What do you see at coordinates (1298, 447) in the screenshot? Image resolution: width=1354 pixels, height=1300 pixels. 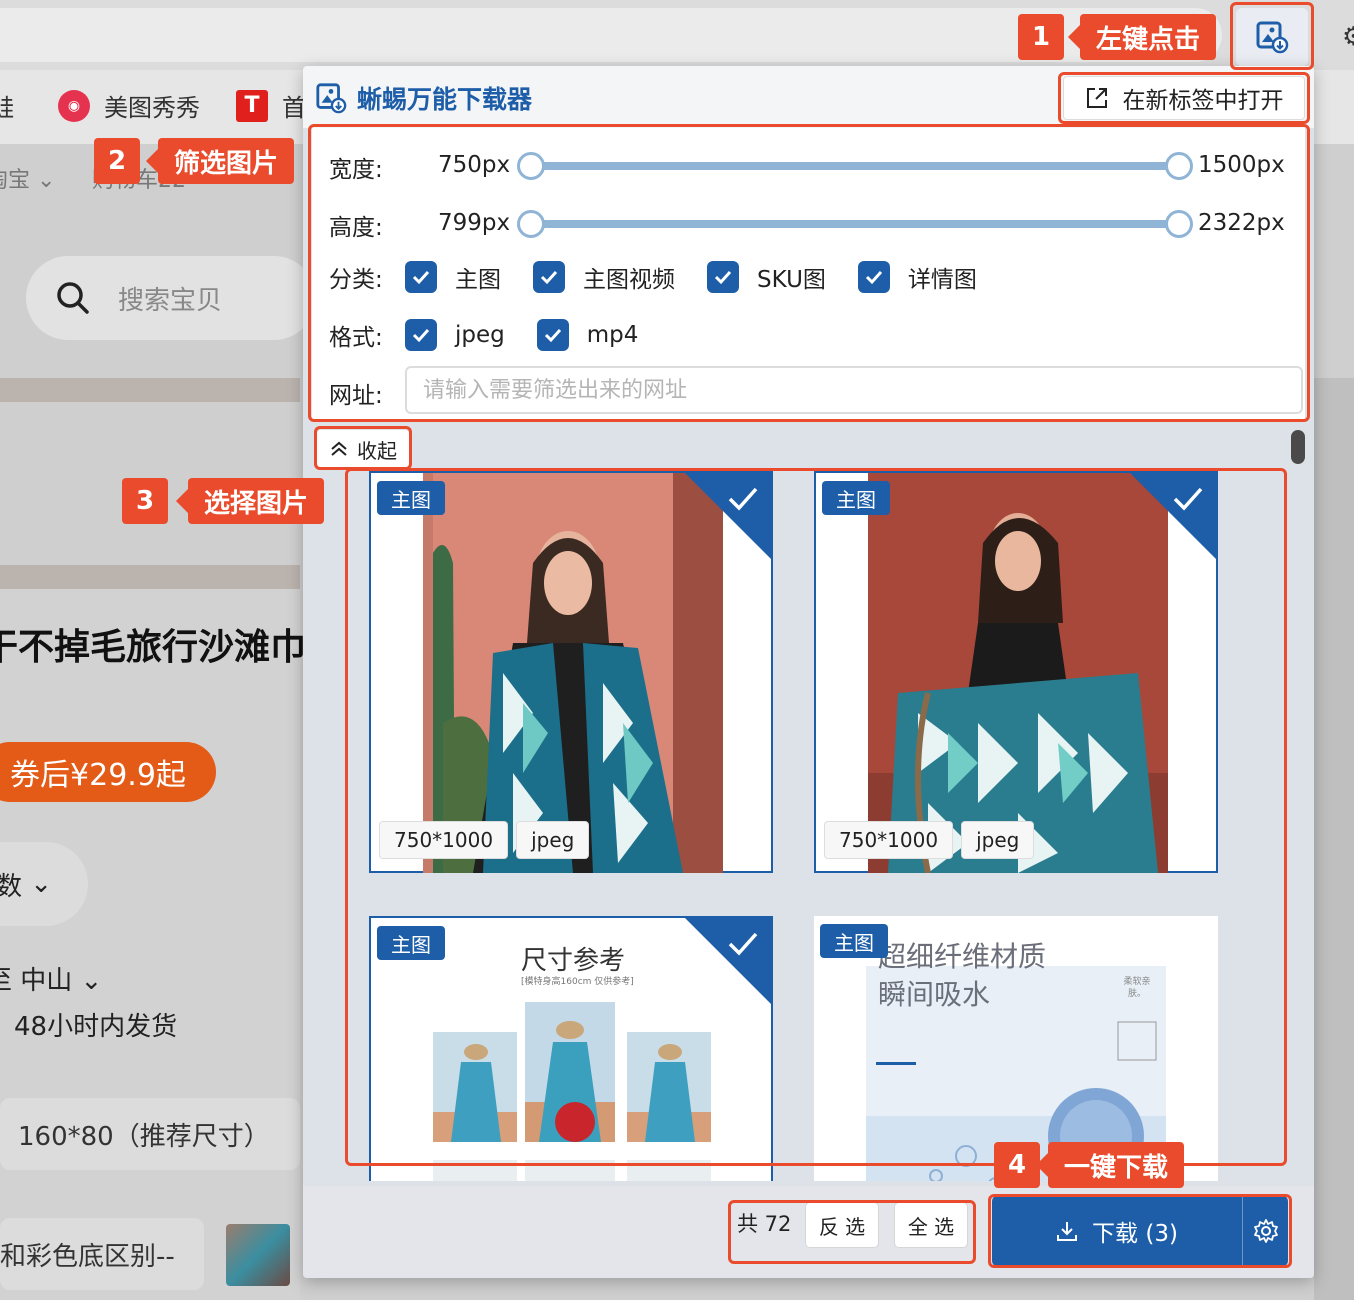 I see `scrollbar-thumb` at bounding box center [1298, 447].